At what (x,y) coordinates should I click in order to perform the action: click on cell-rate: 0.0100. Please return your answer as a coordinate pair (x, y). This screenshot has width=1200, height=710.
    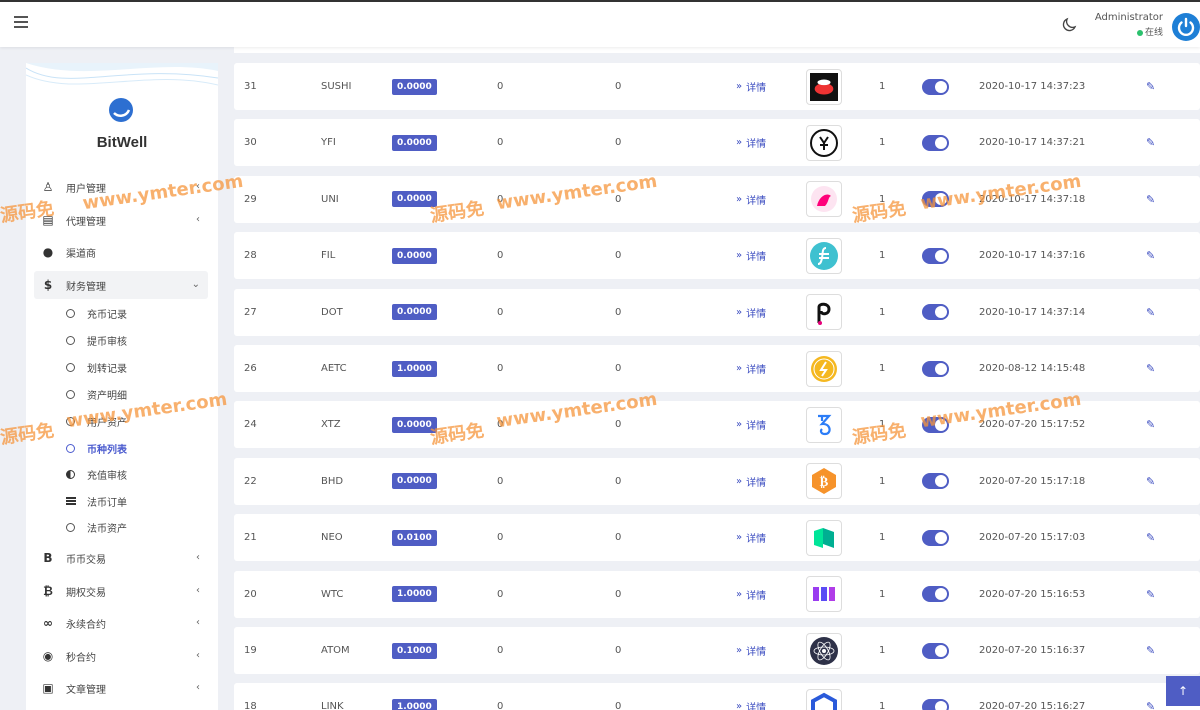
    Looking at the image, I should click on (414, 537).